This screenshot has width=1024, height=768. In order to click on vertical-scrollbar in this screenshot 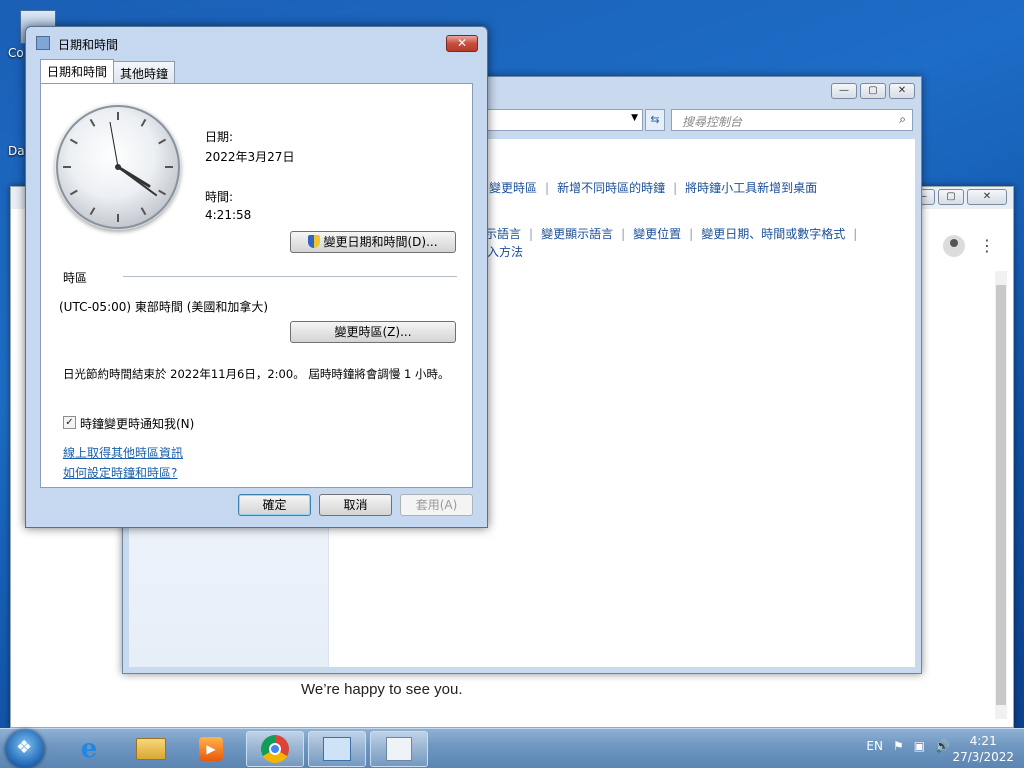, I will do `click(1001, 495)`.